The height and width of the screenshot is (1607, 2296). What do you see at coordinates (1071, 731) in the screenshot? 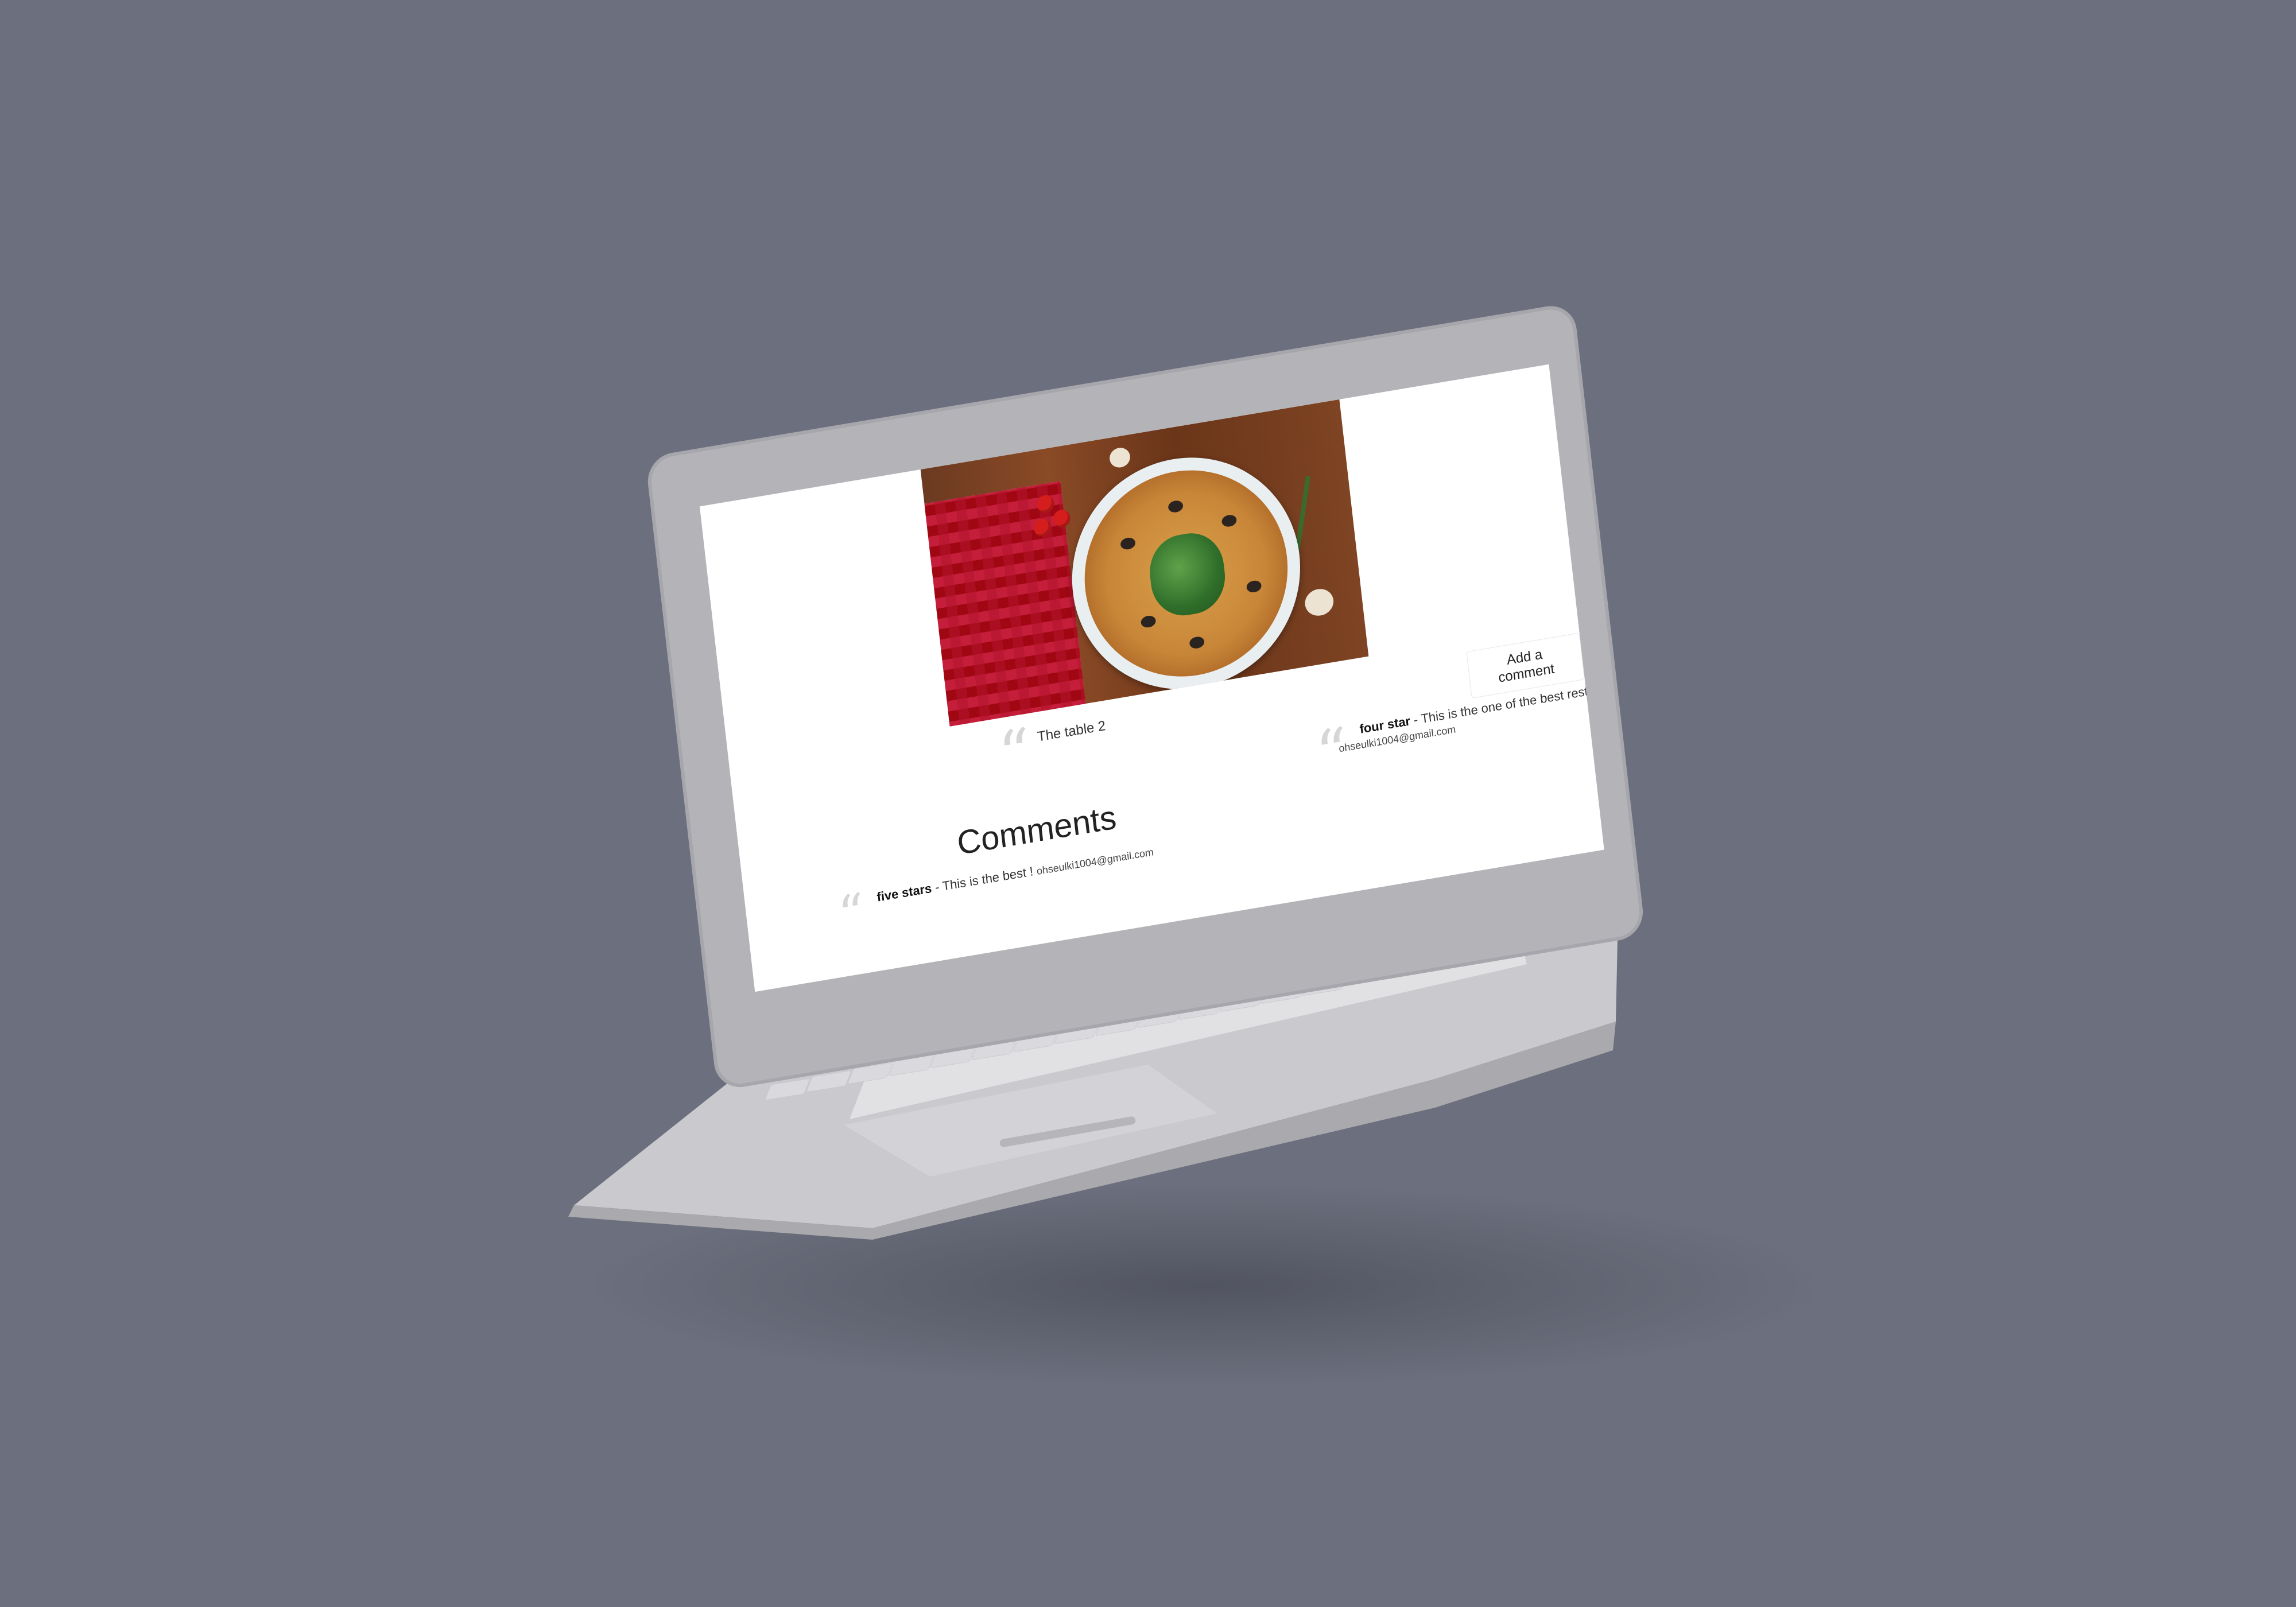
I see `image-caption: The table 2` at bounding box center [1071, 731].